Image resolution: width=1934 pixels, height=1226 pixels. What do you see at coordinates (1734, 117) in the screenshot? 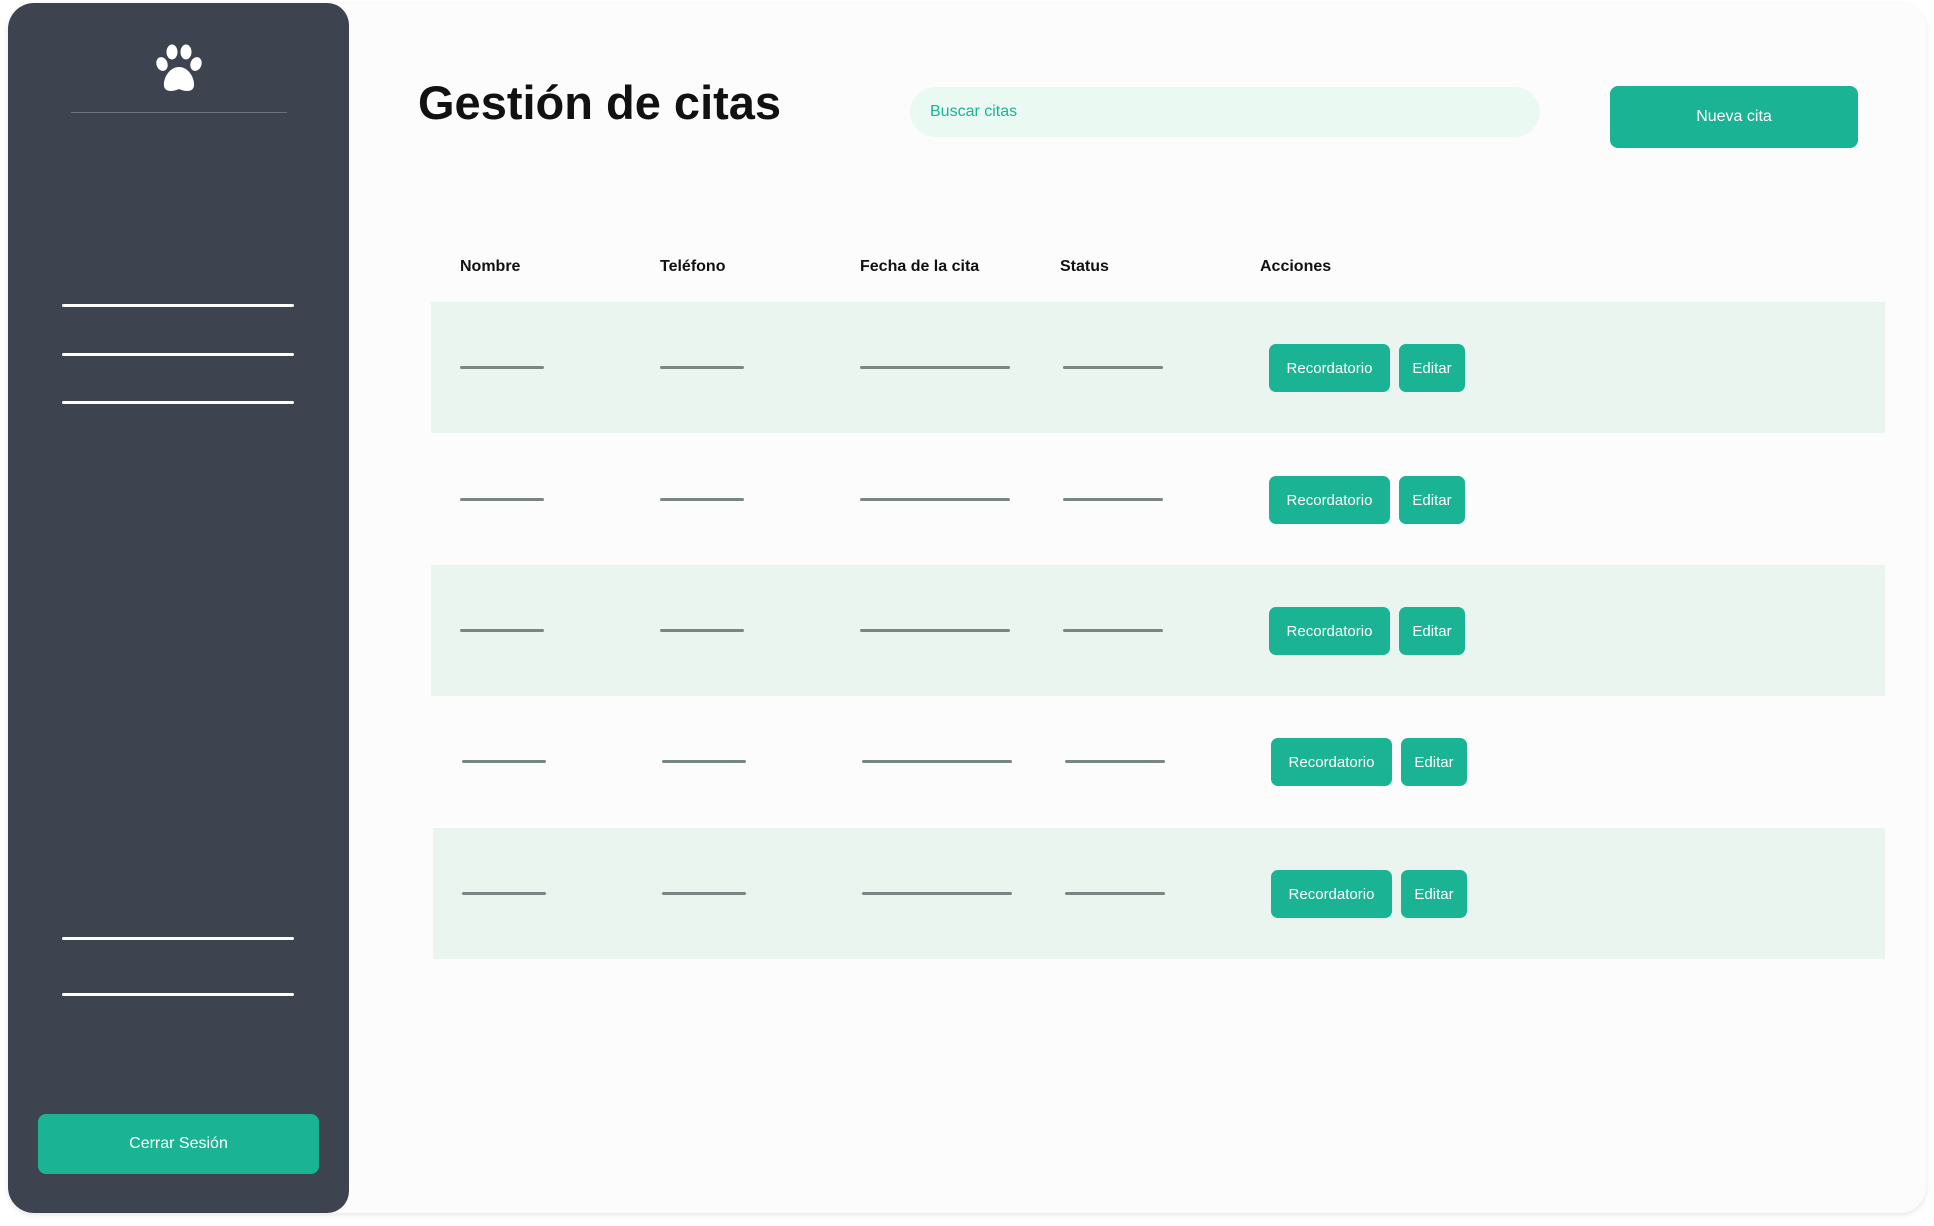
I see `new-appointment-button: Nueva cita` at bounding box center [1734, 117].